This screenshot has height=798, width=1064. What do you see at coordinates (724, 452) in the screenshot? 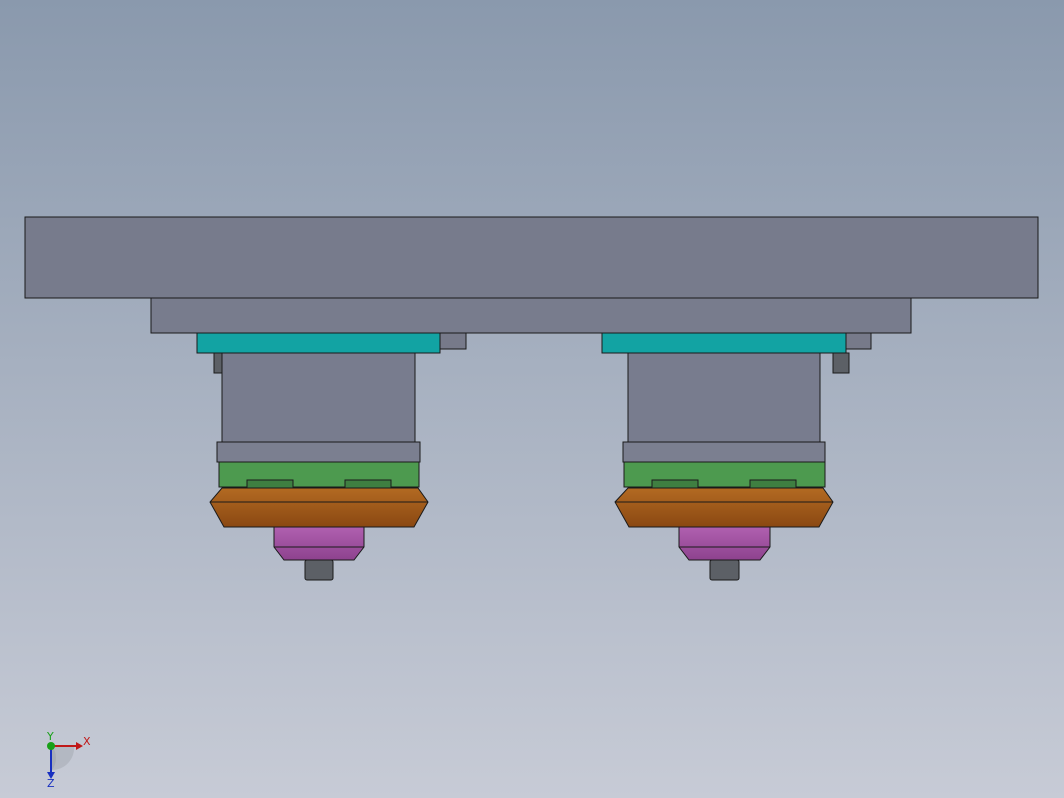
I see `right-motor-collar` at bounding box center [724, 452].